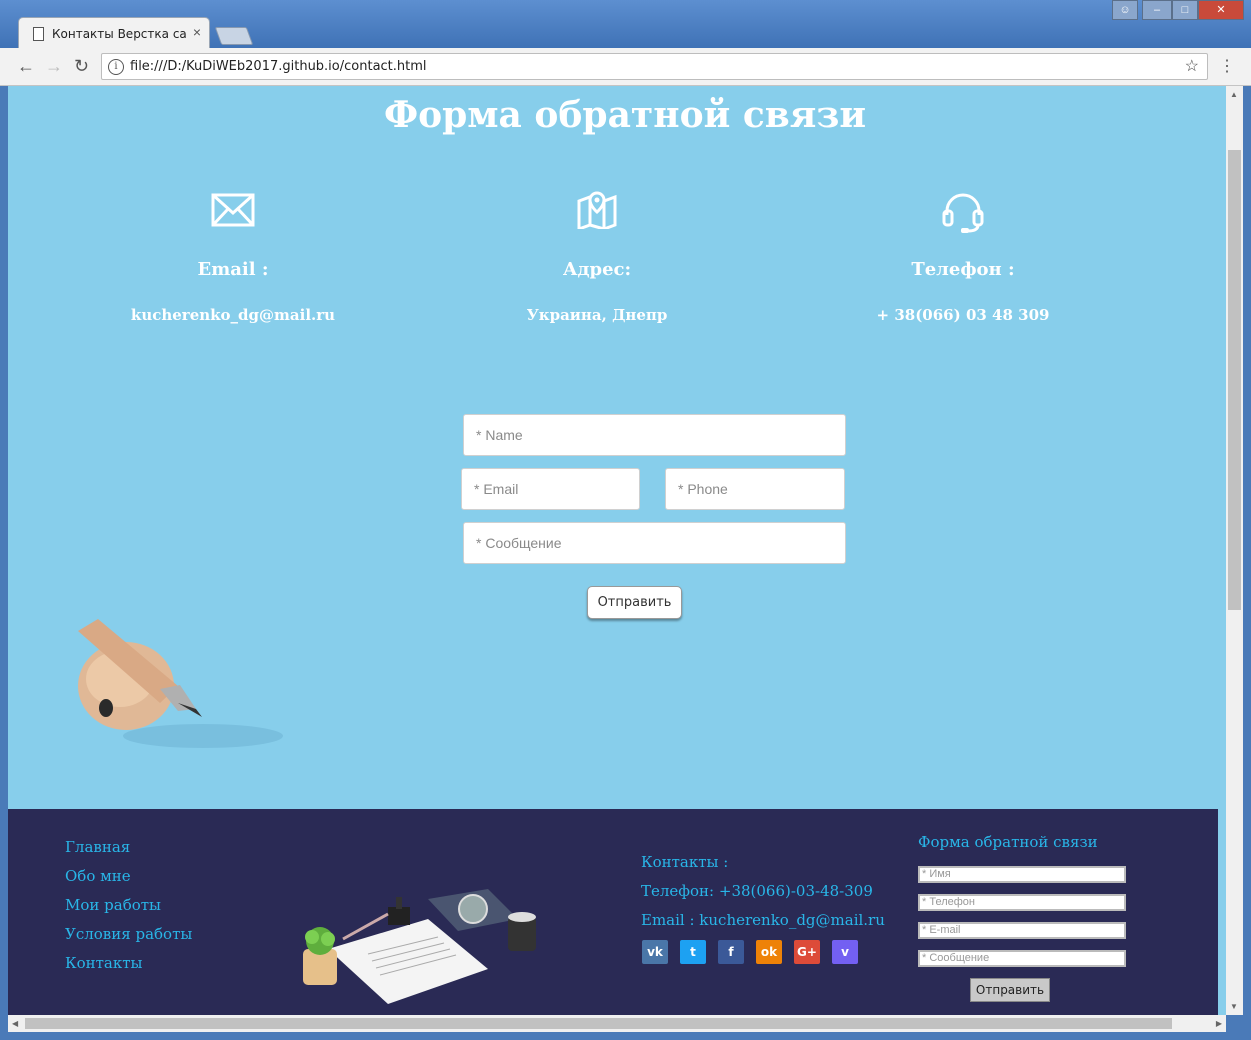 The height and width of the screenshot is (1040, 1251). Describe the element at coordinates (963, 257) in the screenshot. I see `info-phone: Телефон : + 38(066) 03 48 309` at that location.